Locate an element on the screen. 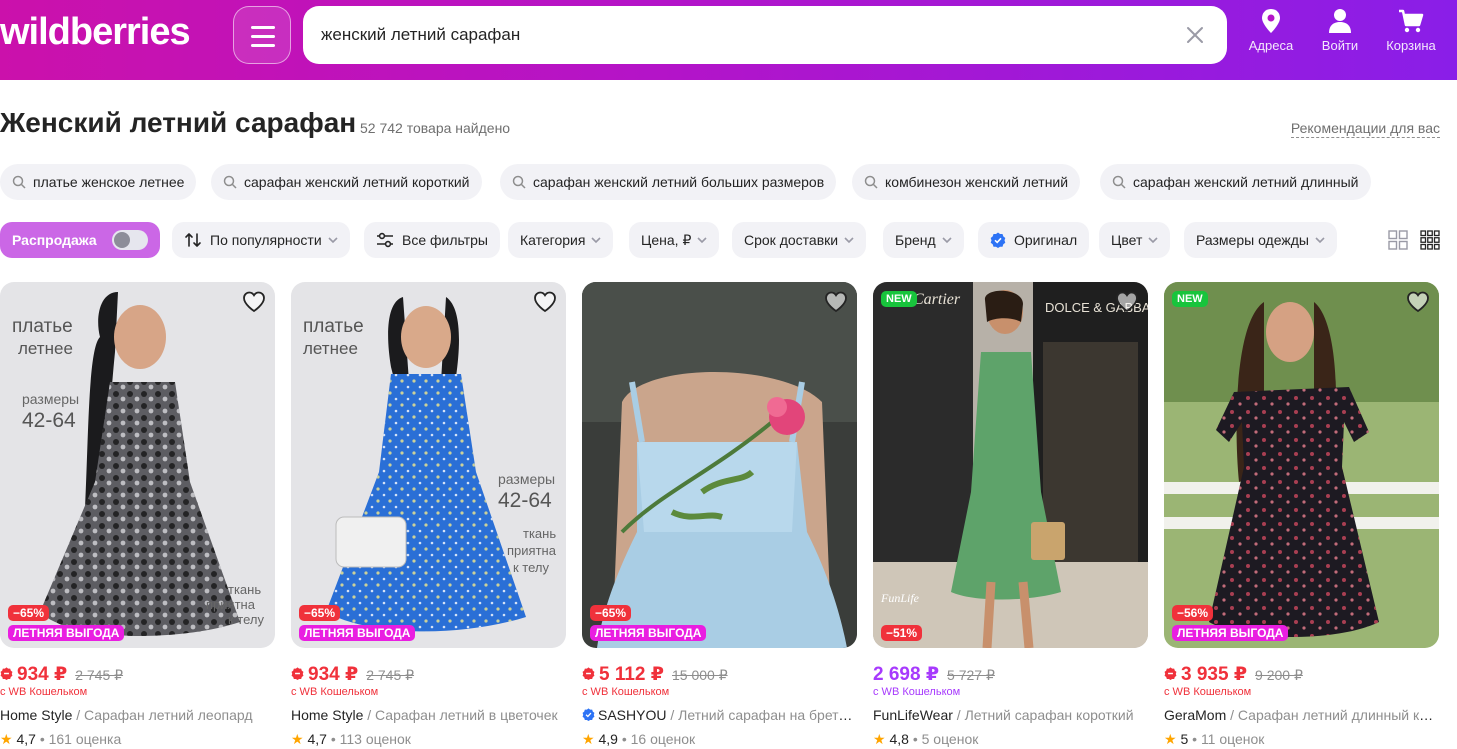 Image resolution: width=1457 pixels, height=749 pixels. brand-name: Home Style is located at coordinates (36, 715).